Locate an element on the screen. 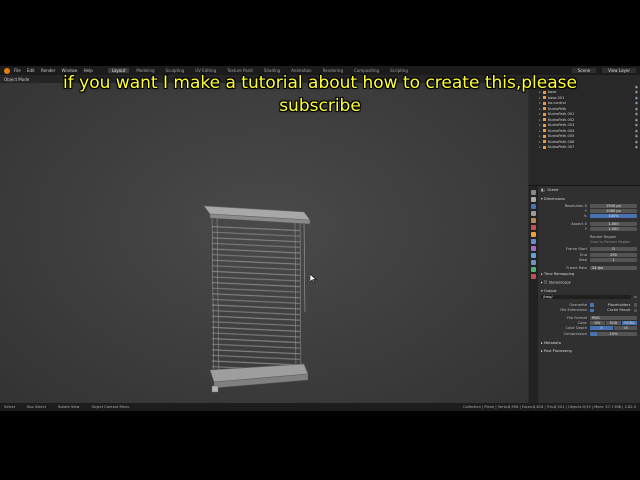  render-tab-icon is located at coordinates (533, 199).